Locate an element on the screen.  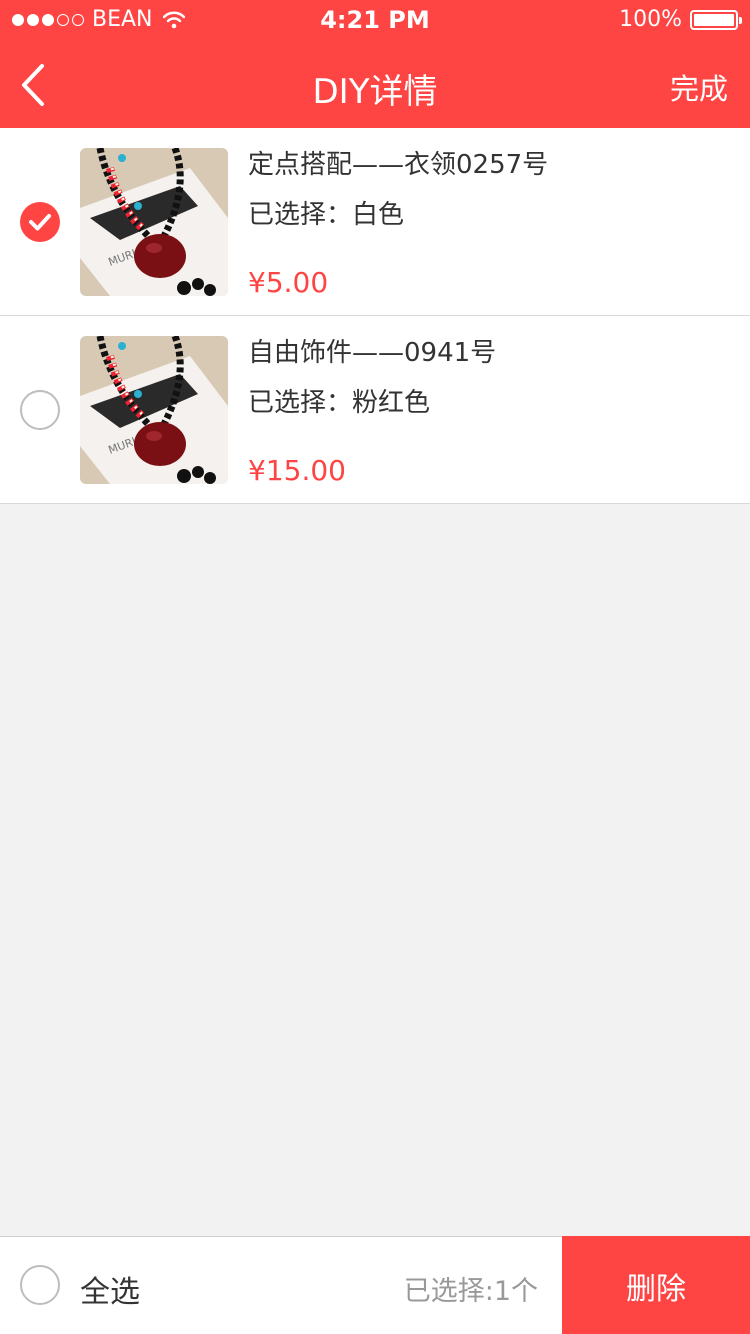
item-price: ¥5.00 is located at coordinates (288, 282).